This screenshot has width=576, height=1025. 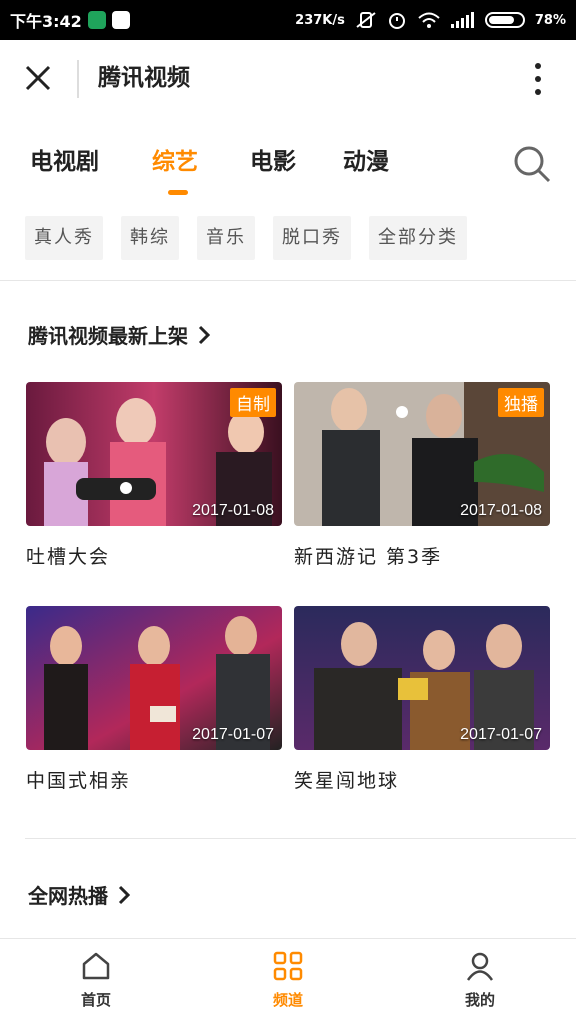 I want to click on nav-channel-label: 频道, so click(x=287, y=1000).